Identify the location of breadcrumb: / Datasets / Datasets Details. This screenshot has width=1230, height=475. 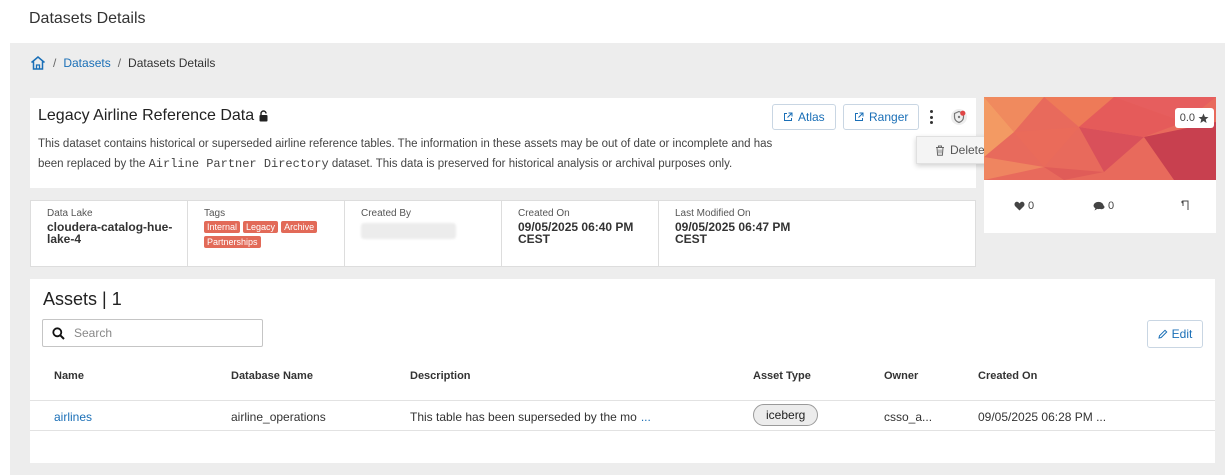
(122, 63).